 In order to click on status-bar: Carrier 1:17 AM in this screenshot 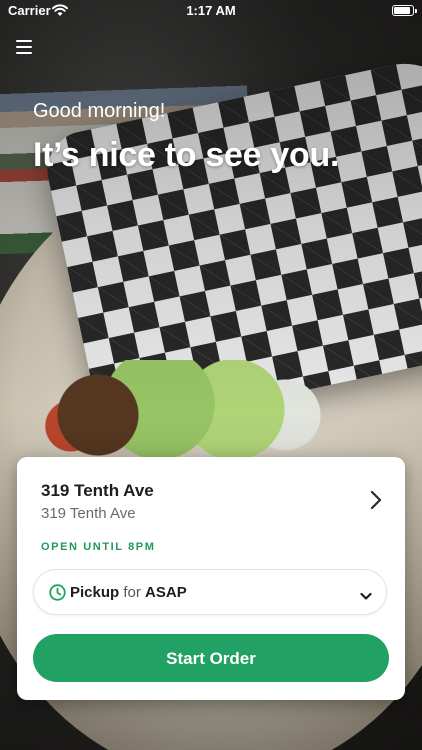, I will do `click(211, 11)`.